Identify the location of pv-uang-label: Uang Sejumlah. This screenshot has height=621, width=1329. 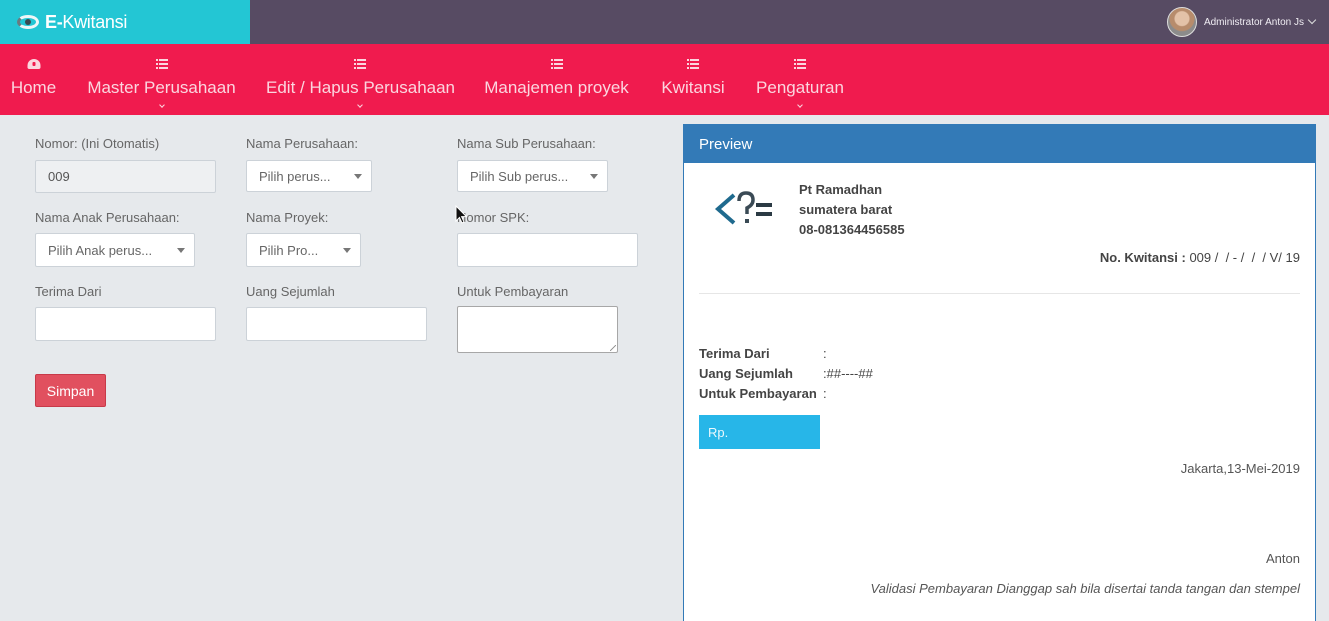
(746, 373).